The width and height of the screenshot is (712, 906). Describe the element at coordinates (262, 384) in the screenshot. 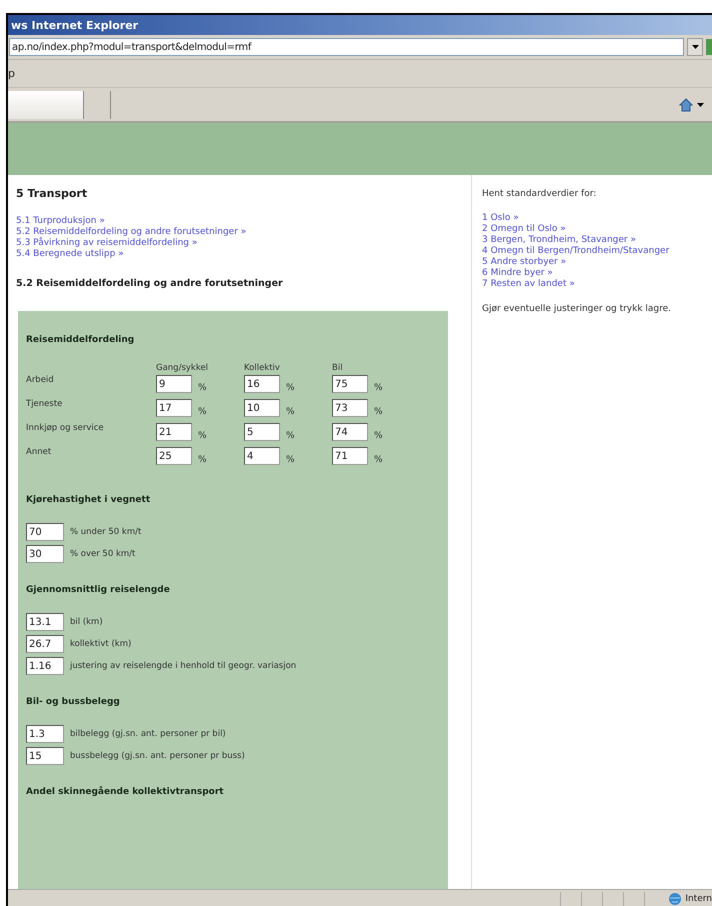

I see `input-field: 16` at that location.